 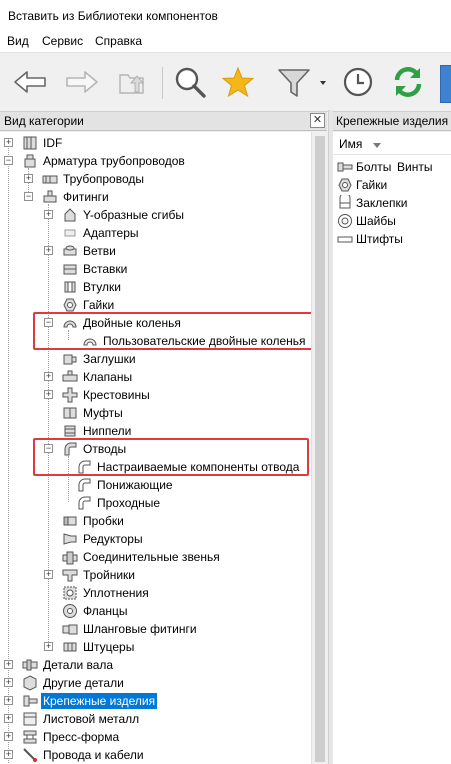 What do you see at coordinates (70, 557) in the screenshot?
I see `union-icon` at bounding box center [70, 557].